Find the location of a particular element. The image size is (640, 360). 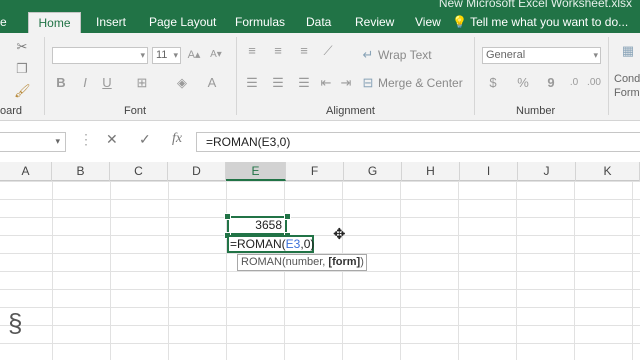

align-bottom-icon: ≡ is located at coordinates (304, 51).